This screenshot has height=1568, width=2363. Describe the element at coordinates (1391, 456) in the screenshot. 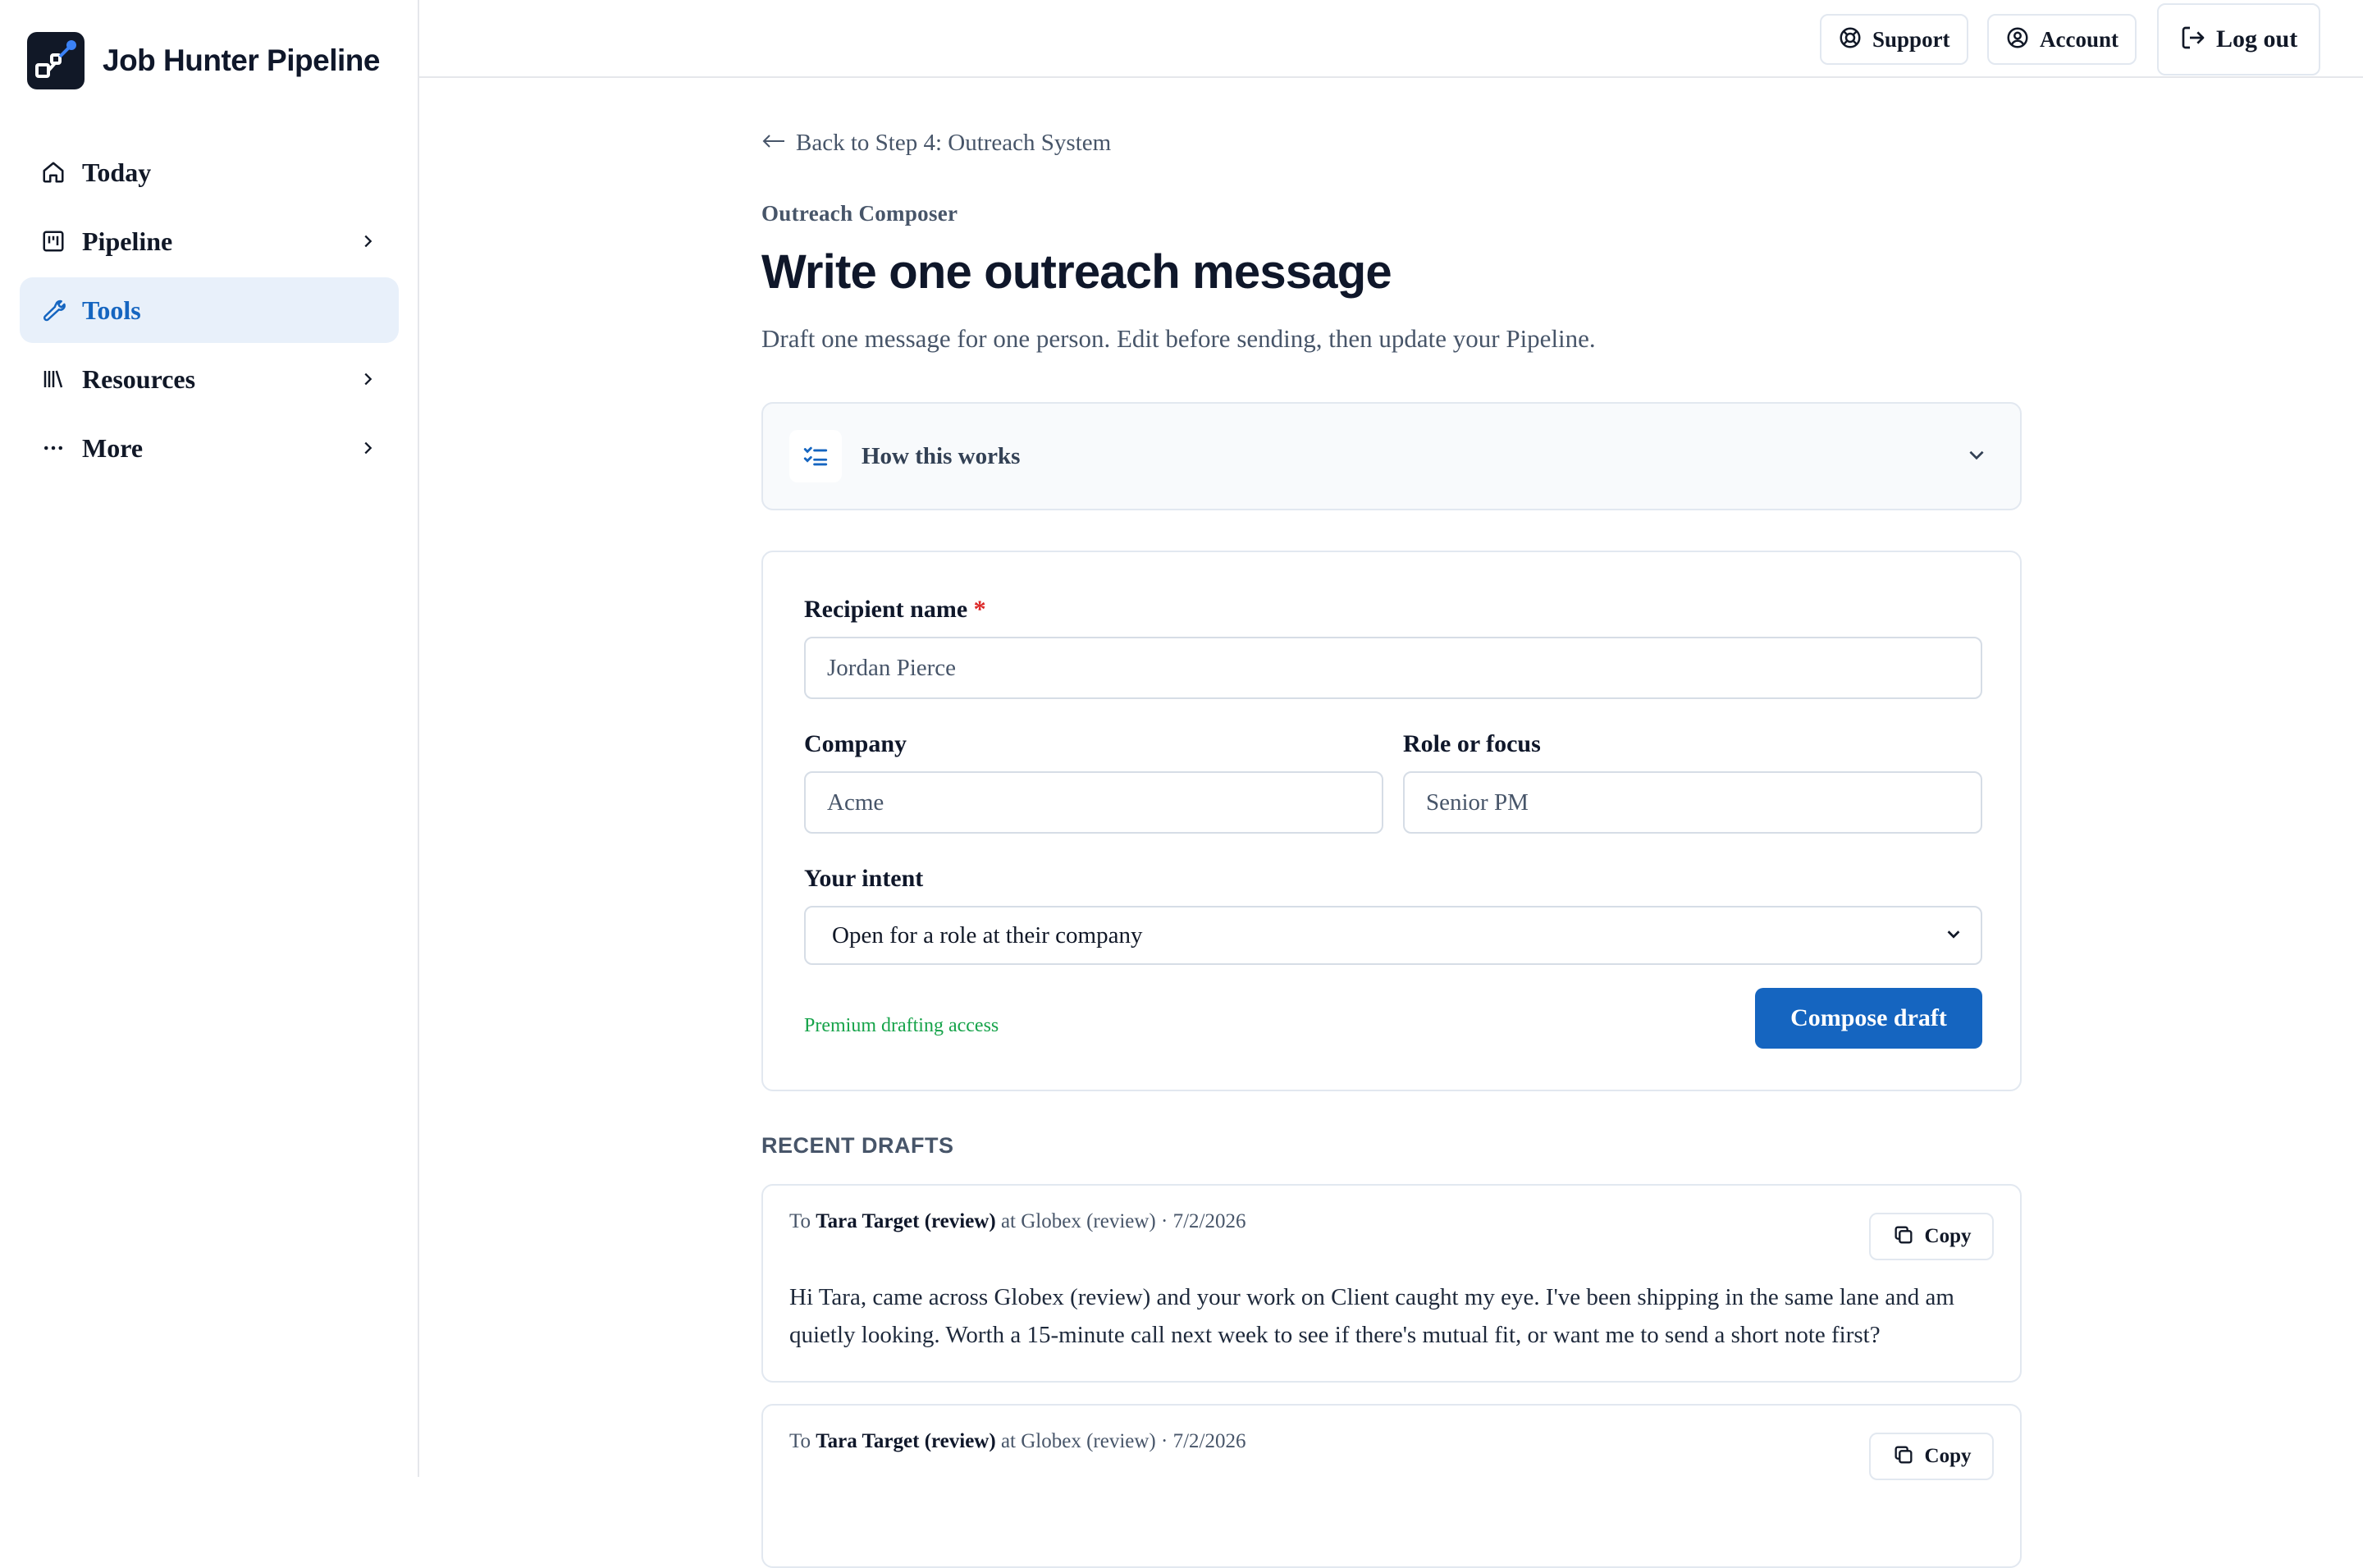

I see `how-this-works-accordion: How this works` at that location.